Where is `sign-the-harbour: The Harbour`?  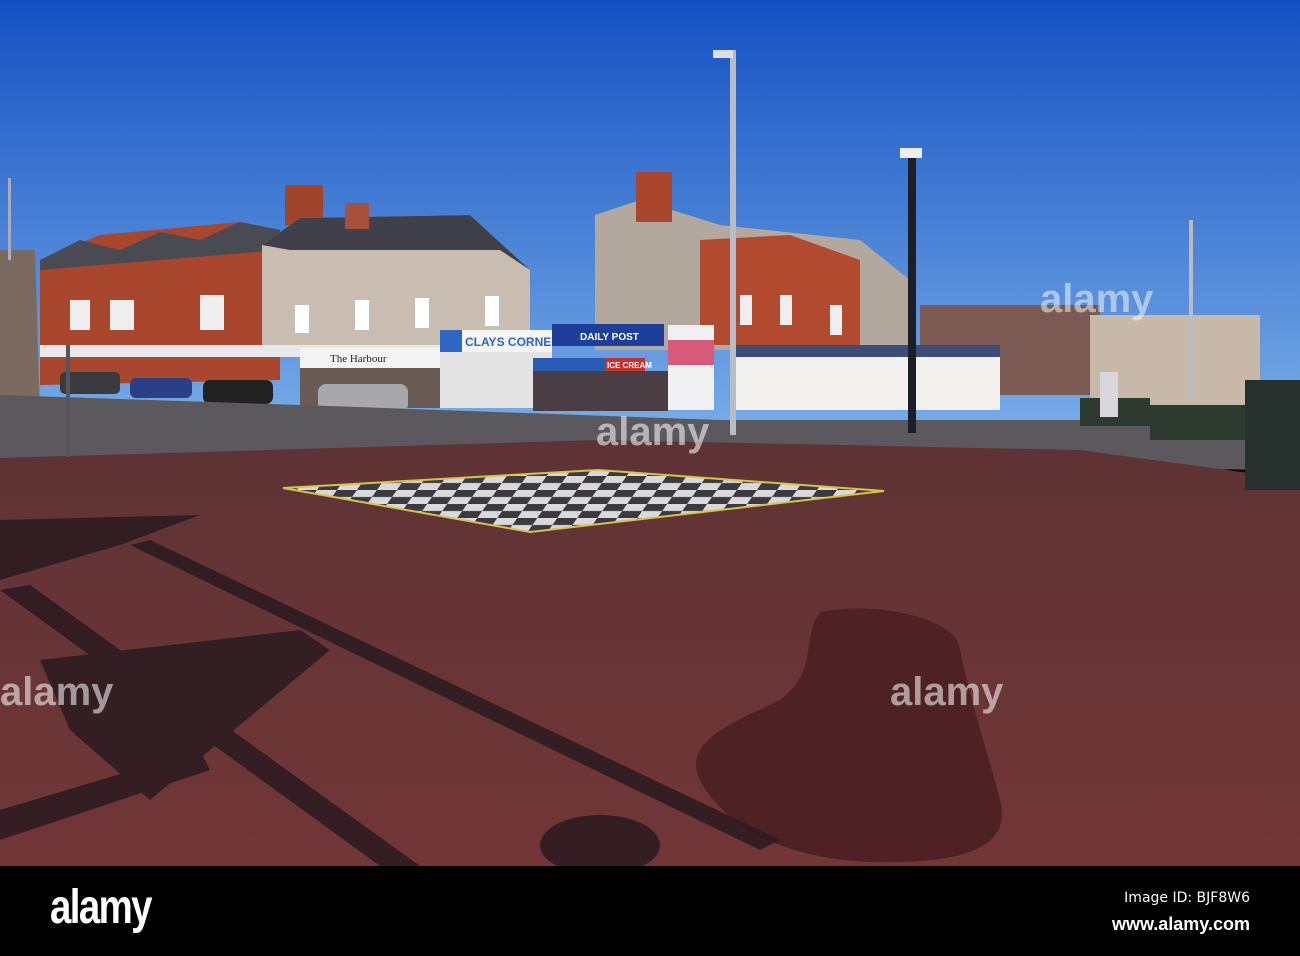
sign-the-harbour: The Harbour is located at coordinates (358, 359).